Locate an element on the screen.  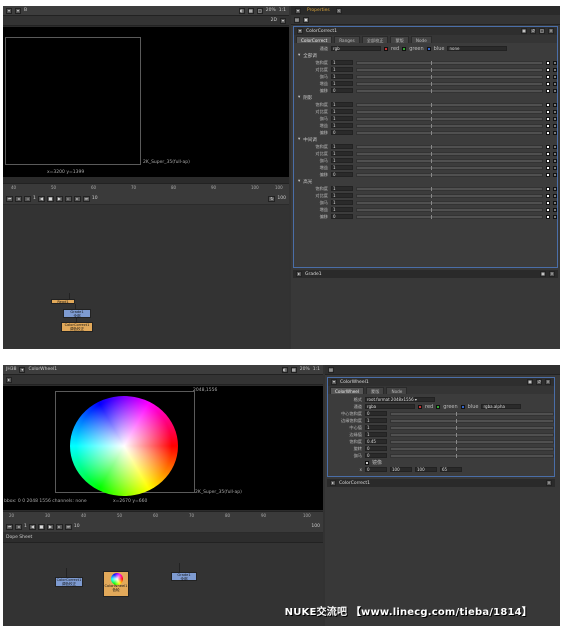
close-panel-icon: × is located at coordinates (551, 31).